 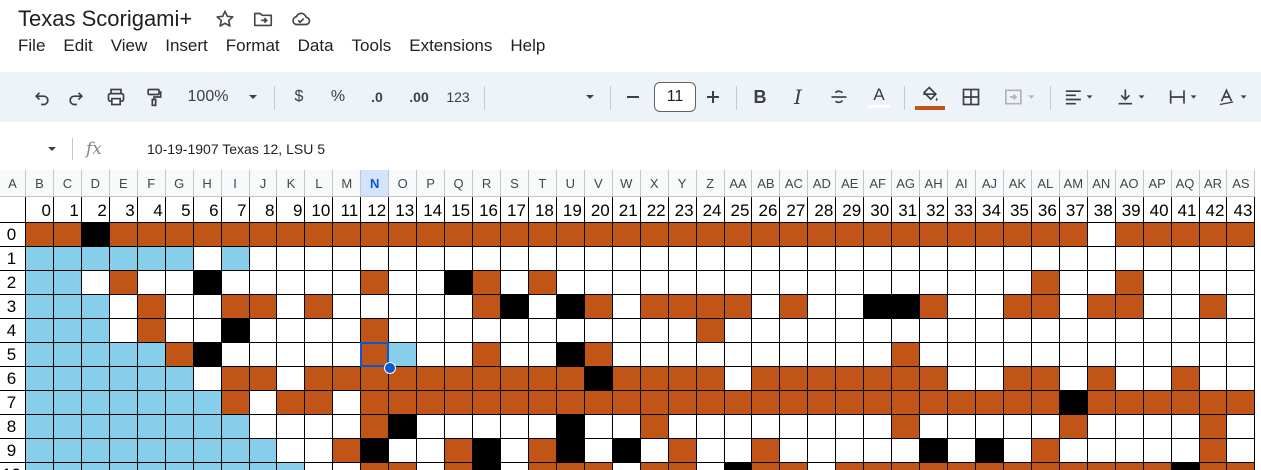 What do you see at coordinates (971, 97) in the screenshot?
I see `borders-button` at bounding box center [971, 97].